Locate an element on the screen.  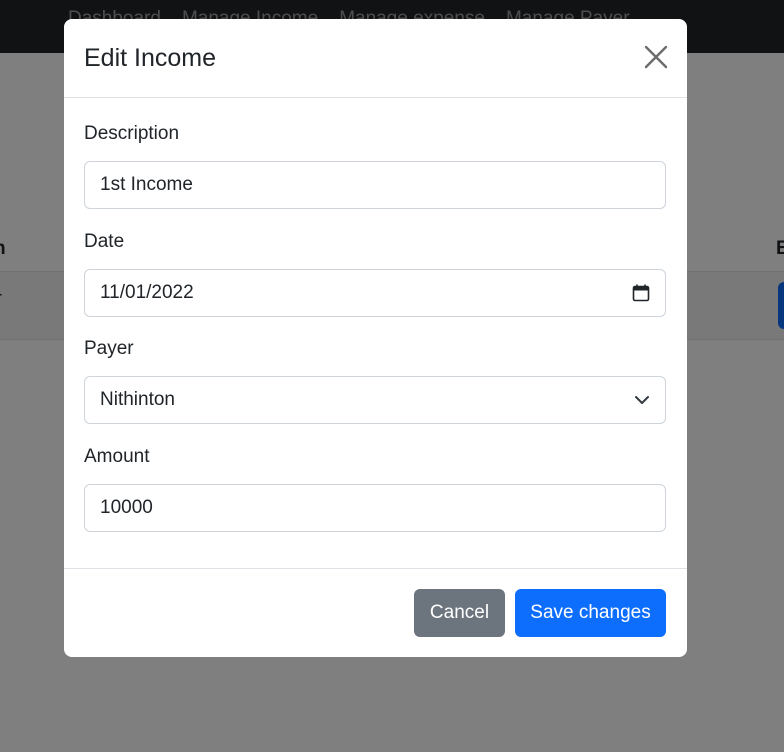
description-group: Description 1st Income is located at coordinates (375, 166).